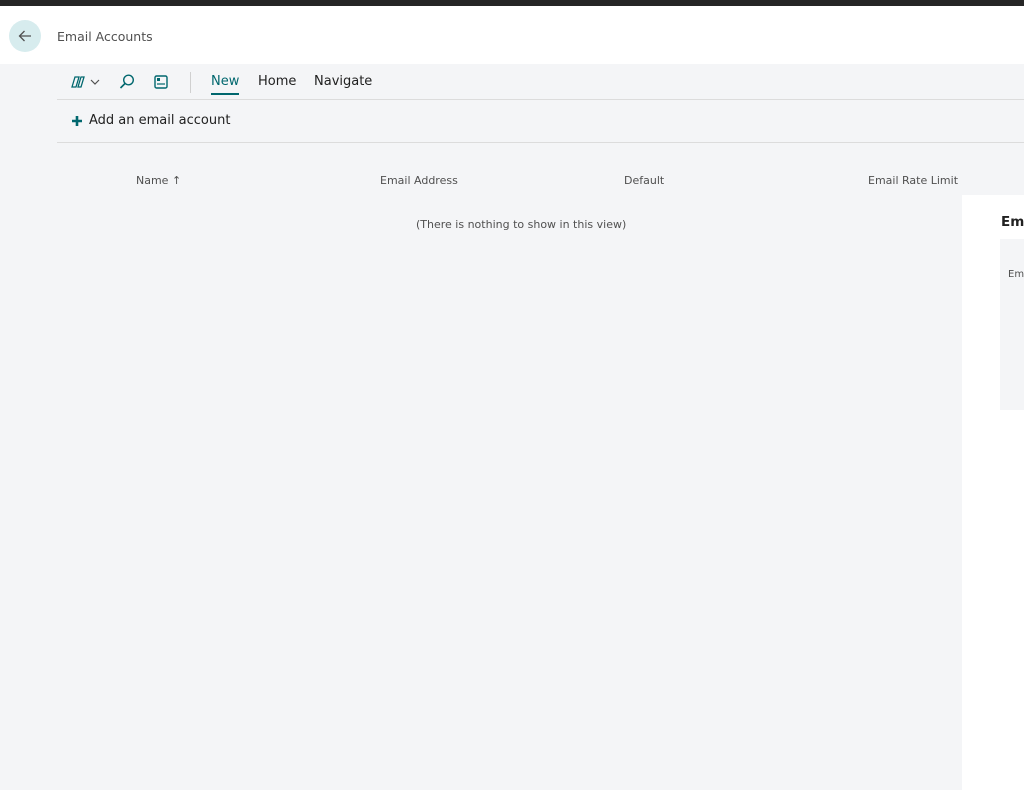 The image size is (1024, 790). What do you see at coordinates (512, 35) in the screenshot?
I see `page-header: Email Accounts` at bounding box center [512, 35].